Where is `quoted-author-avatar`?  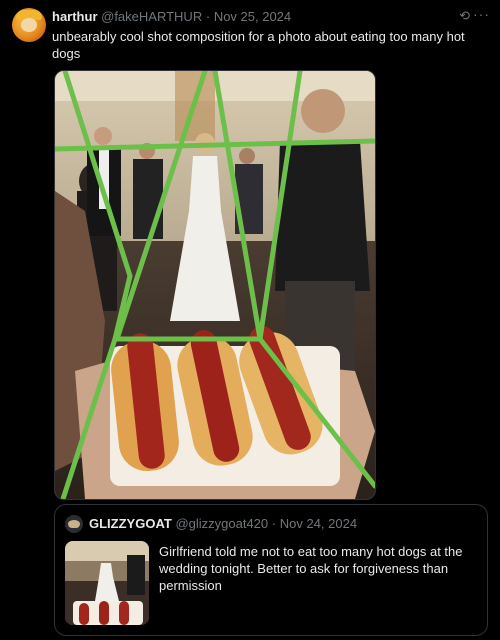 quoted-author-avatar is located at coordinates (74, 524).